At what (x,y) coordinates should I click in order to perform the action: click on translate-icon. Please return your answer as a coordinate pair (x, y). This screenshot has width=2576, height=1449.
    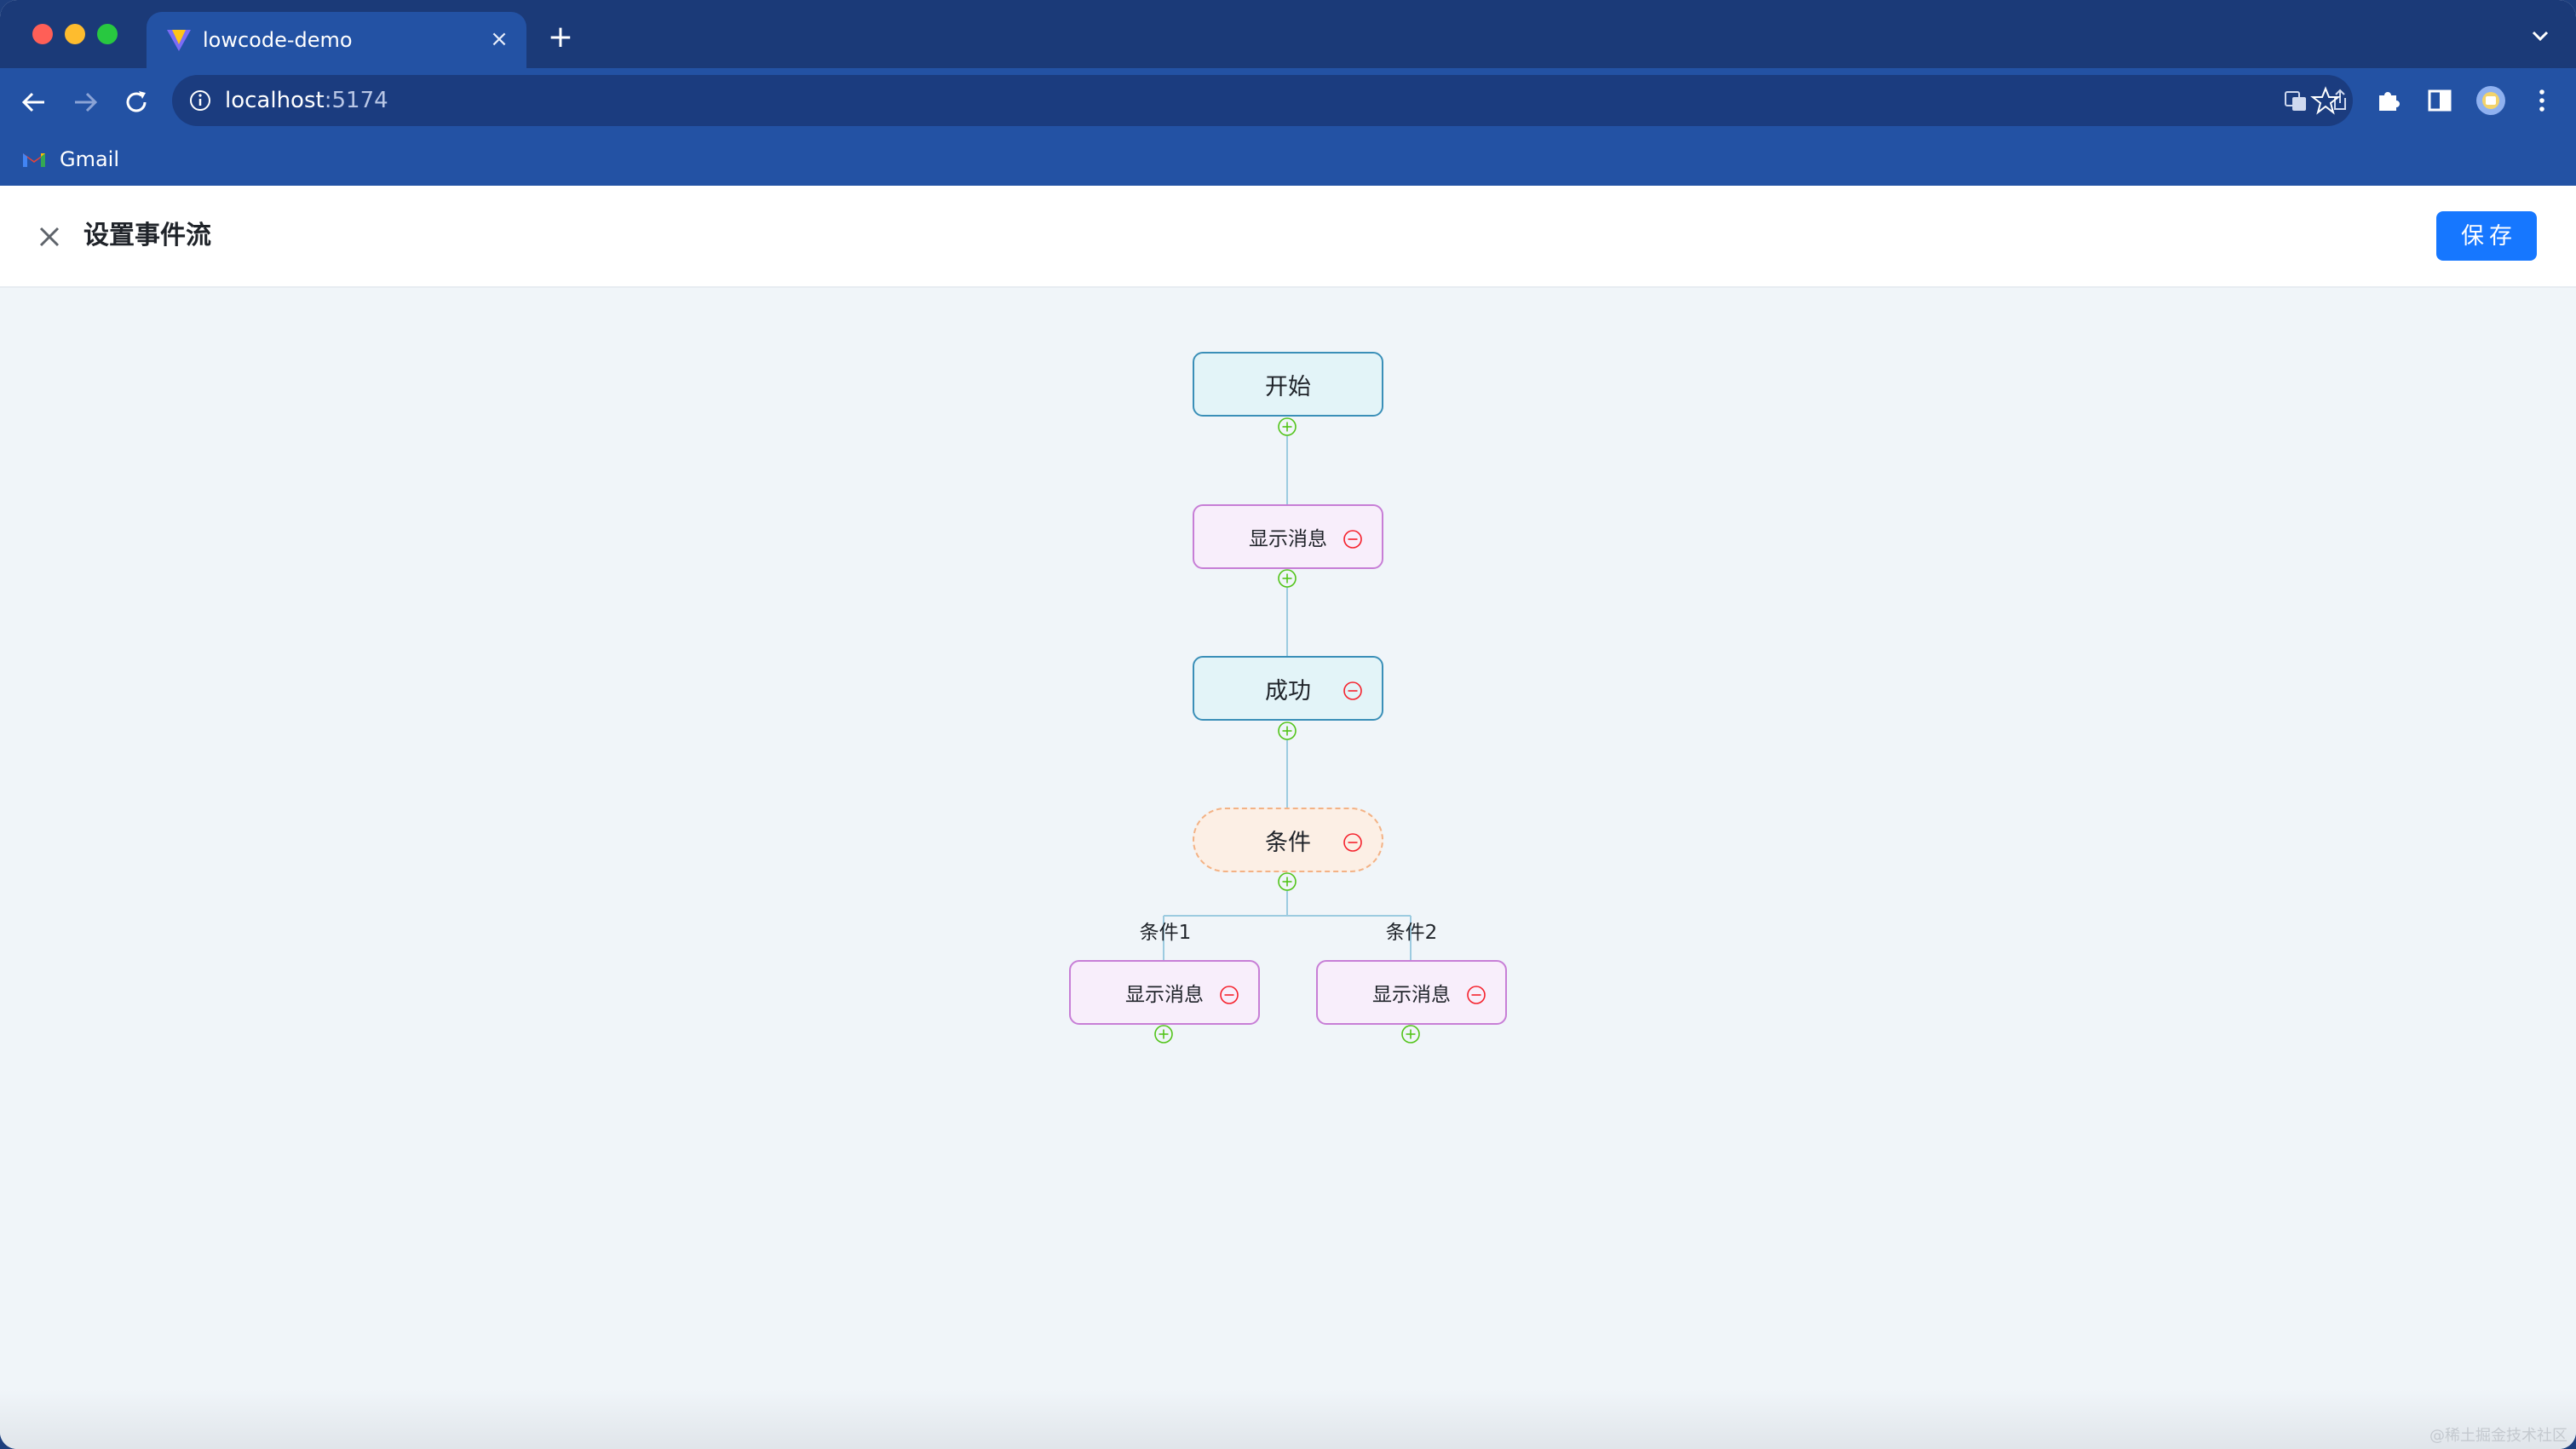
    Looking at the image, I should click on (2295, 101).